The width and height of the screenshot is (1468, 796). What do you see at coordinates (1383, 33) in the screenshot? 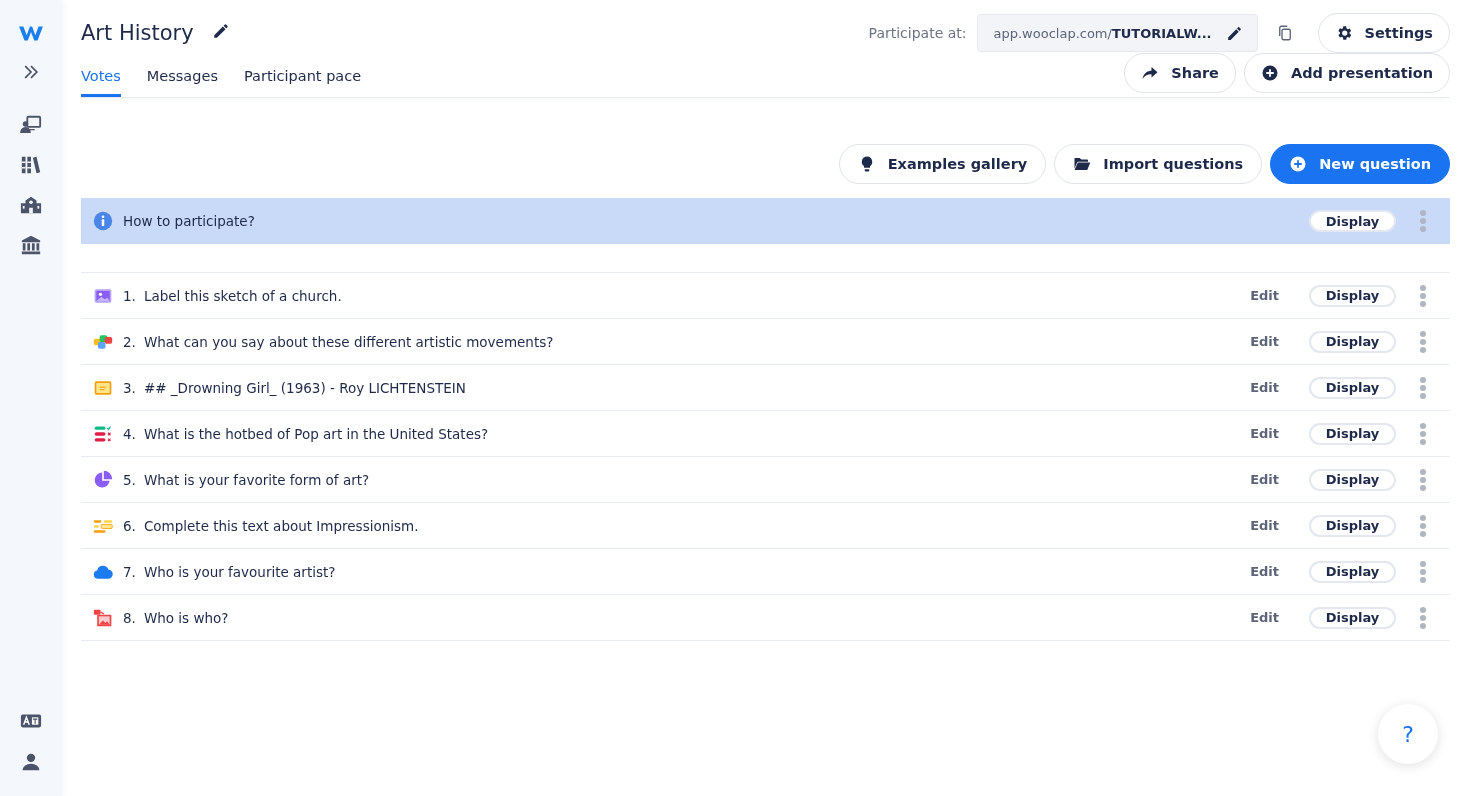
I see `settings-button: Settings` at bounding box center [1383, 33].